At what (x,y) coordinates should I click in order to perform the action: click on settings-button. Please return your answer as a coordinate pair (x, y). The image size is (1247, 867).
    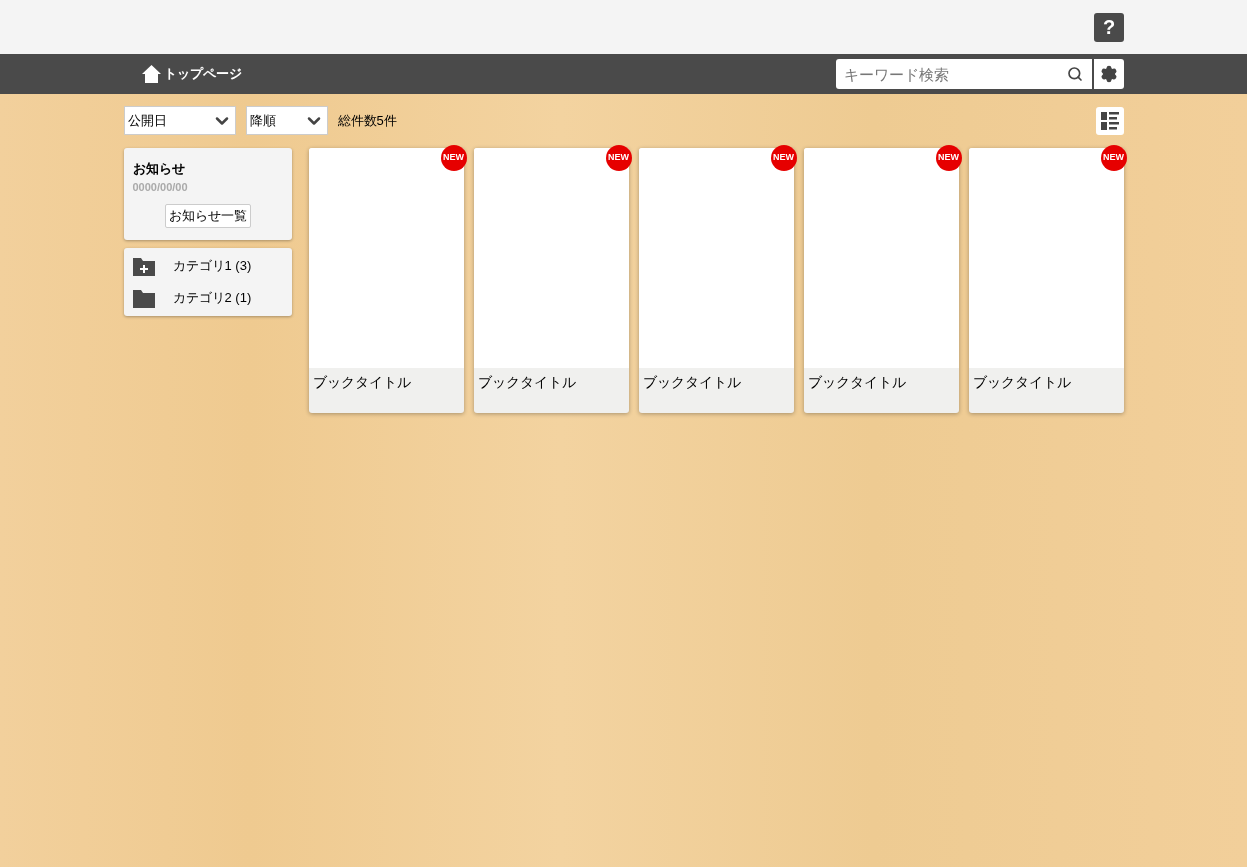
    Looking at the image, I should click on (1109, 74).